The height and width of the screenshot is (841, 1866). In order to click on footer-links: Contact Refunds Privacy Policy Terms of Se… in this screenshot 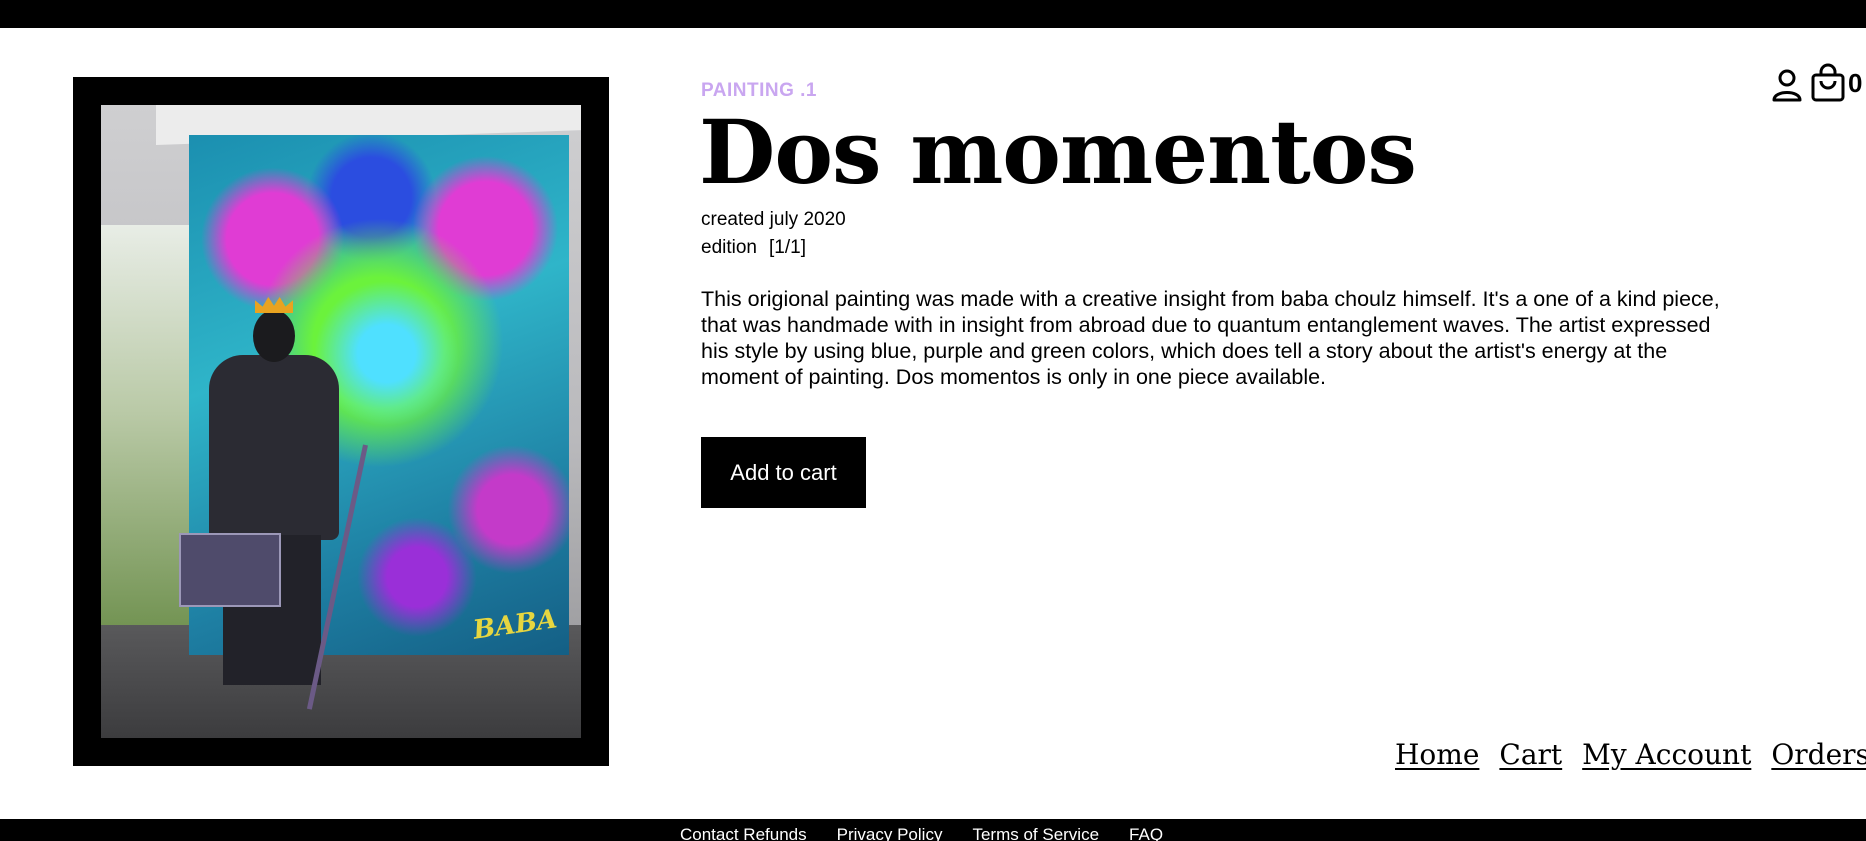, I will do `click(936, 833)`.